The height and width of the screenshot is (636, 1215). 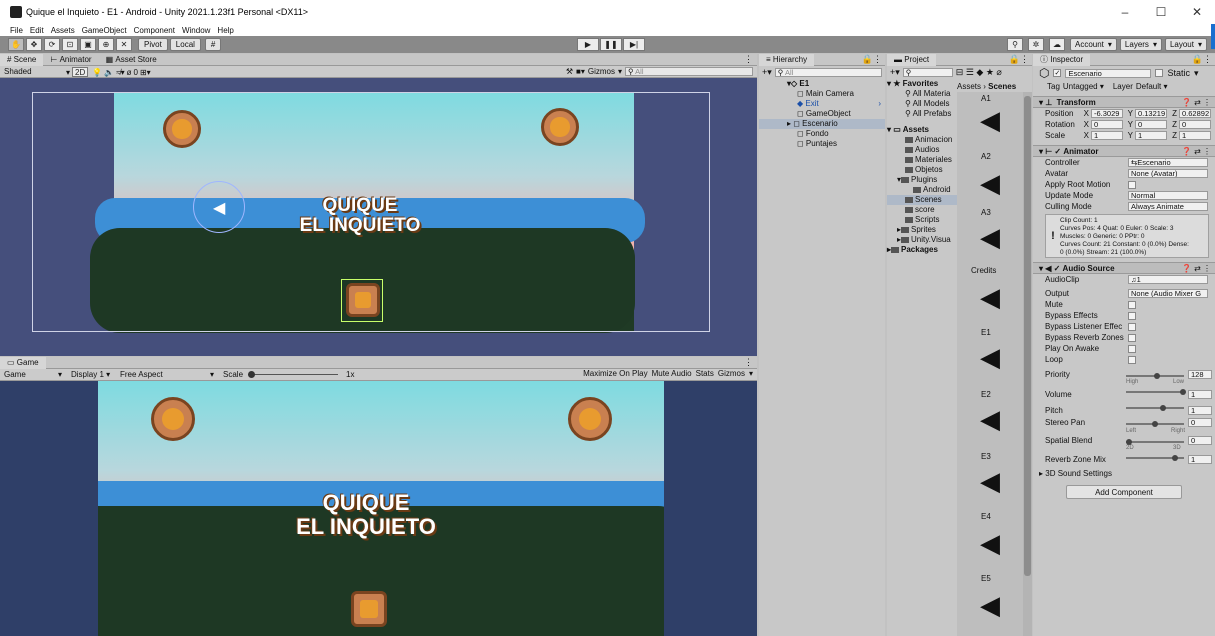 I want to click on folder-item: Android, so click(x=922, y=190).